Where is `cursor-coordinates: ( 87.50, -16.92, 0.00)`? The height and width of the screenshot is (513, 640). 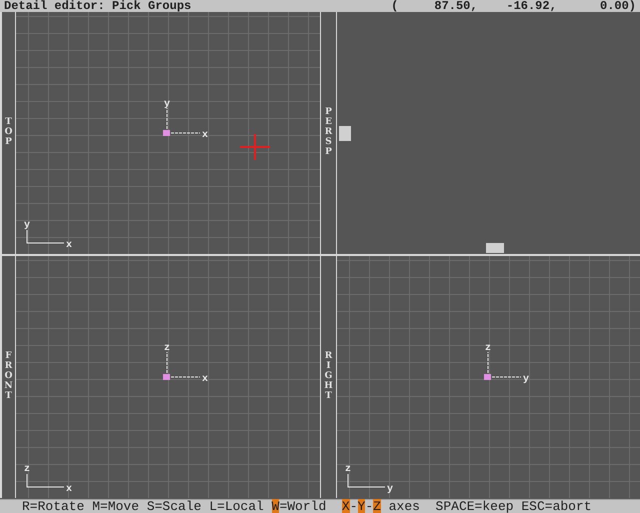 cursor-coordinates: ( 87.50, -16.92, 0.00) is located at coordinates (513, 6).